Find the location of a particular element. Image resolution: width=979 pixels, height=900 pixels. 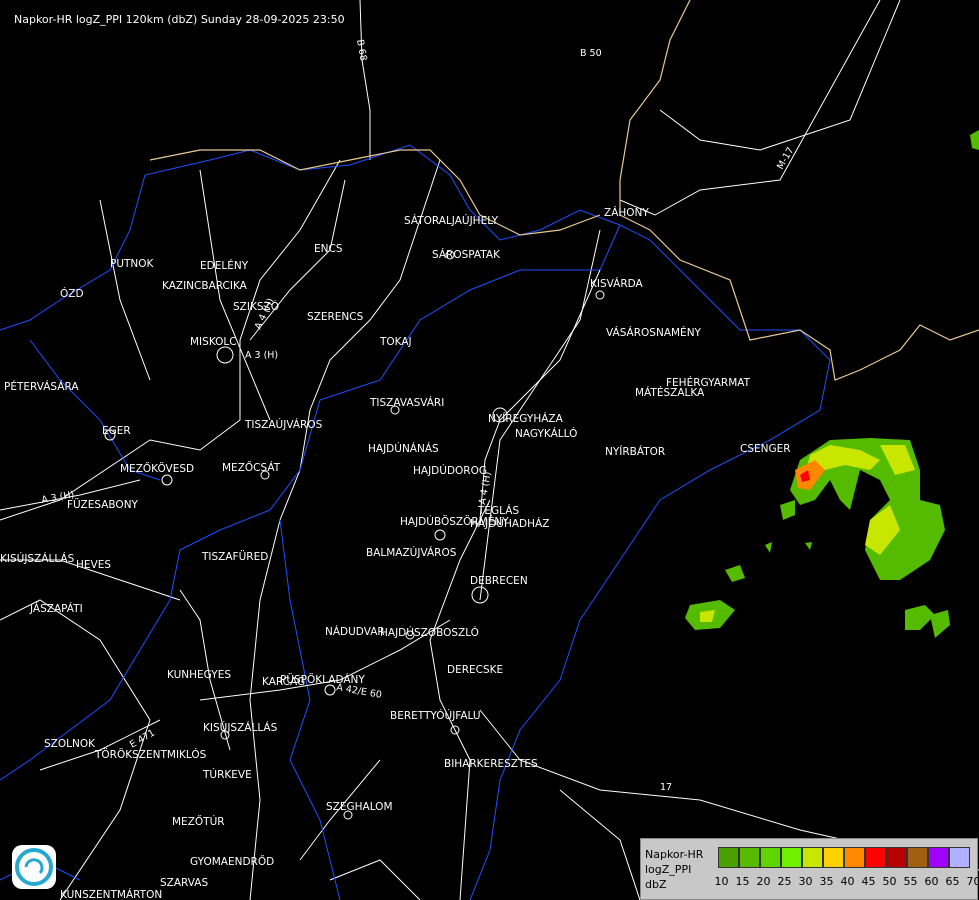

city-label: EDELÉNY is located at coordinates (224, 265).